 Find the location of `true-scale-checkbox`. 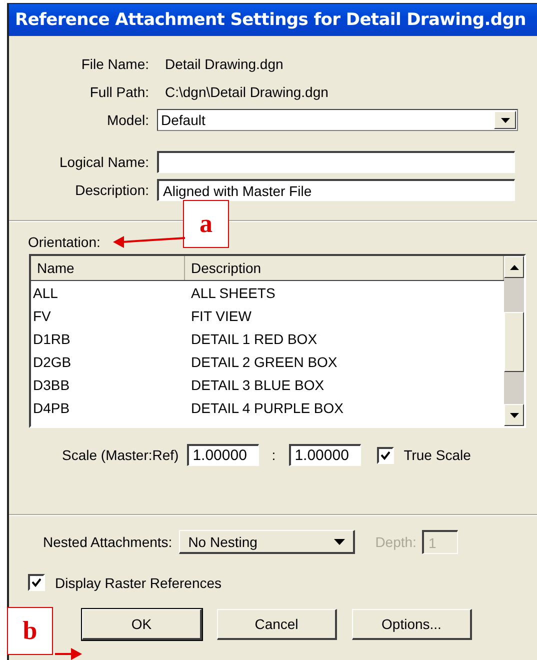

true-scale-checkbox is located at coordinates (385, 455).